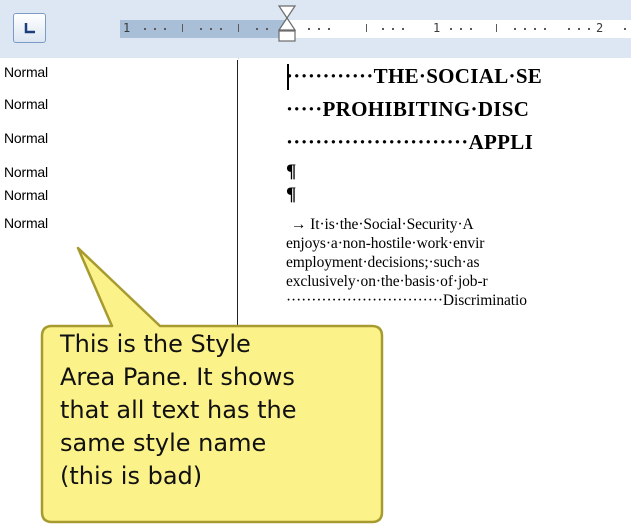 This screenshot has height=527, width=631. I want to click on body-text-line: exclusively·on·the·basis·of·job-r, so click(387, 281).